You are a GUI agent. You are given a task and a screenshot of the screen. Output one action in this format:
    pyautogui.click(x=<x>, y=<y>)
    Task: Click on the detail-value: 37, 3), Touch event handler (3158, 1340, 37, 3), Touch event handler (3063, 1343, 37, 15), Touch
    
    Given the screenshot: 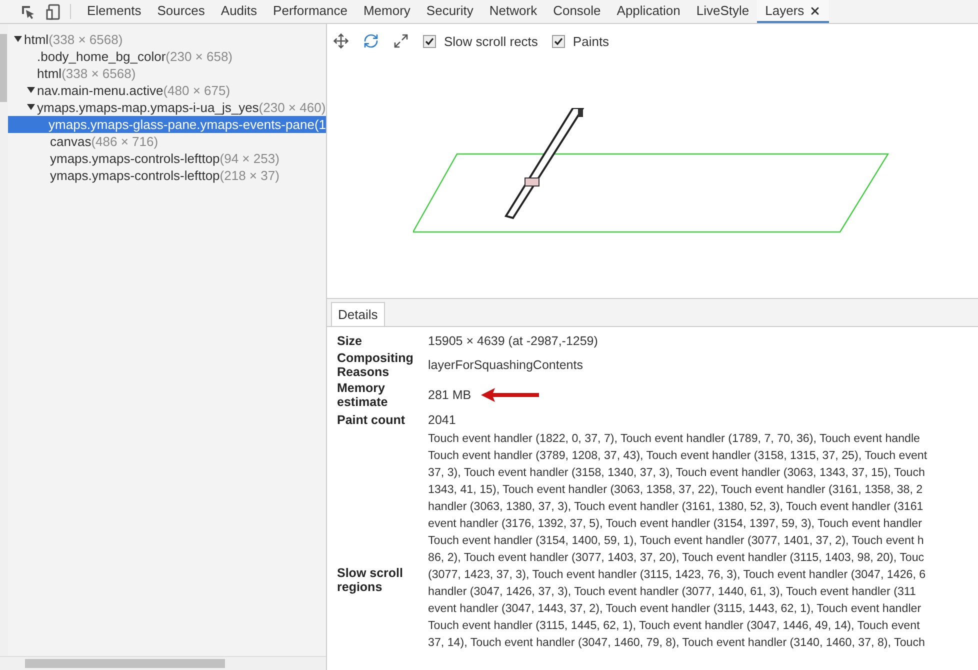 What is the action you would take?
    pyautogui.click(x=677, y=473)
    